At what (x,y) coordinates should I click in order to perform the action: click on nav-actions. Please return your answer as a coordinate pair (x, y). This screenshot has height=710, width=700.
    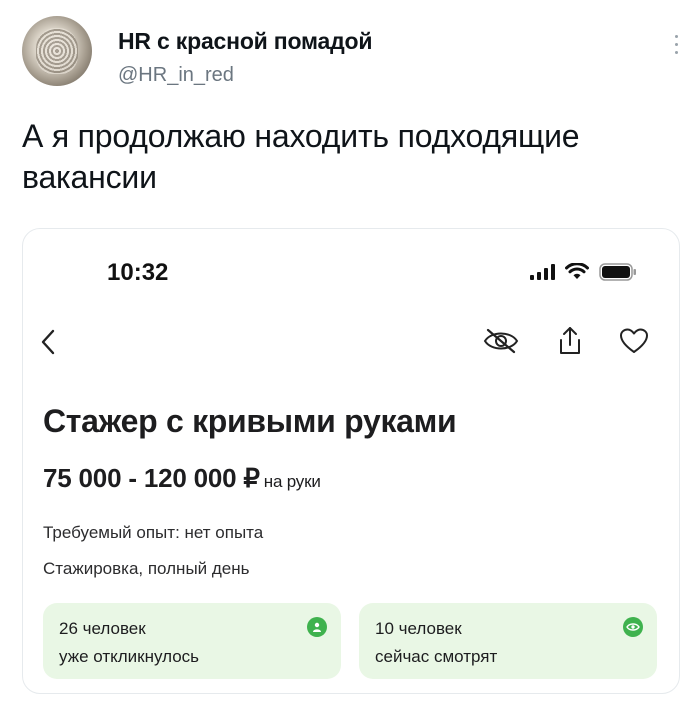
    Looking at the image, I should click on (565, 343).